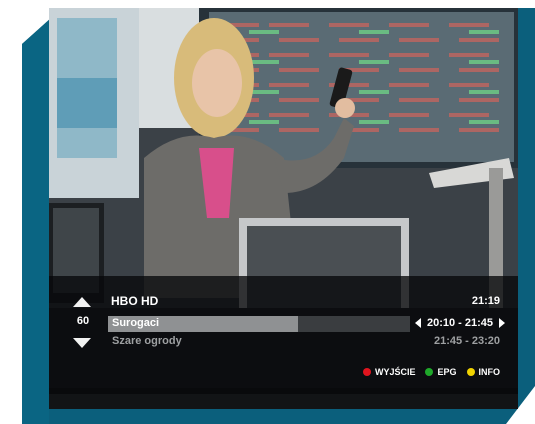 The height and width of the screenshot is (424, 535). I want to click on red-dot-icon, so click(366, 372).